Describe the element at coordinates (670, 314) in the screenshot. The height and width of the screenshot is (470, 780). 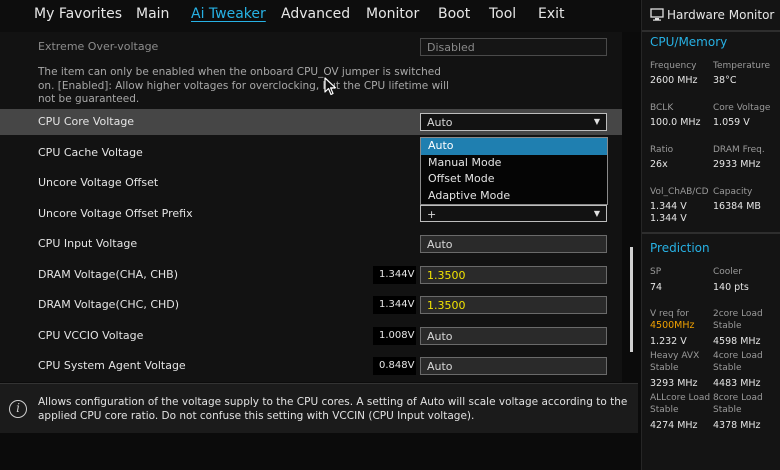
I see `vreq-label: V req for` at that location.